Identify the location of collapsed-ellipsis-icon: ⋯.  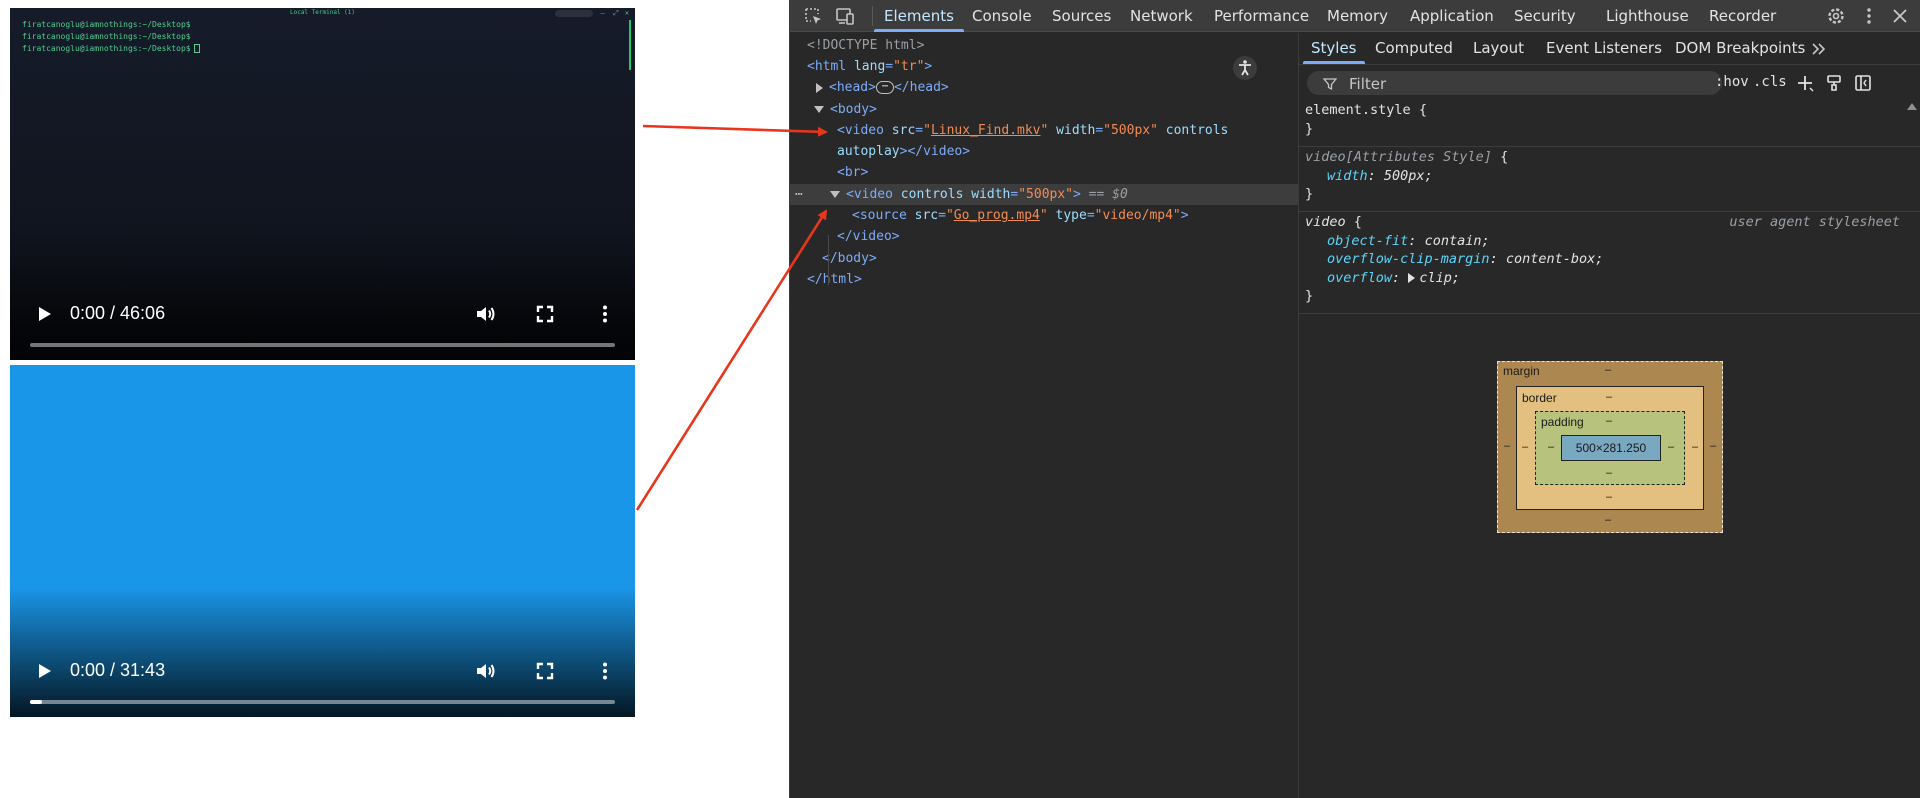
(884, 87).